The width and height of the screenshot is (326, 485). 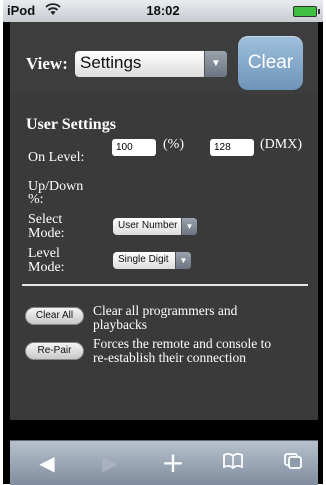 What do you see at coordinates (148, 225) in the screenshot?
I see `select-mode-value: User Number` at bounding box center [148, 225].